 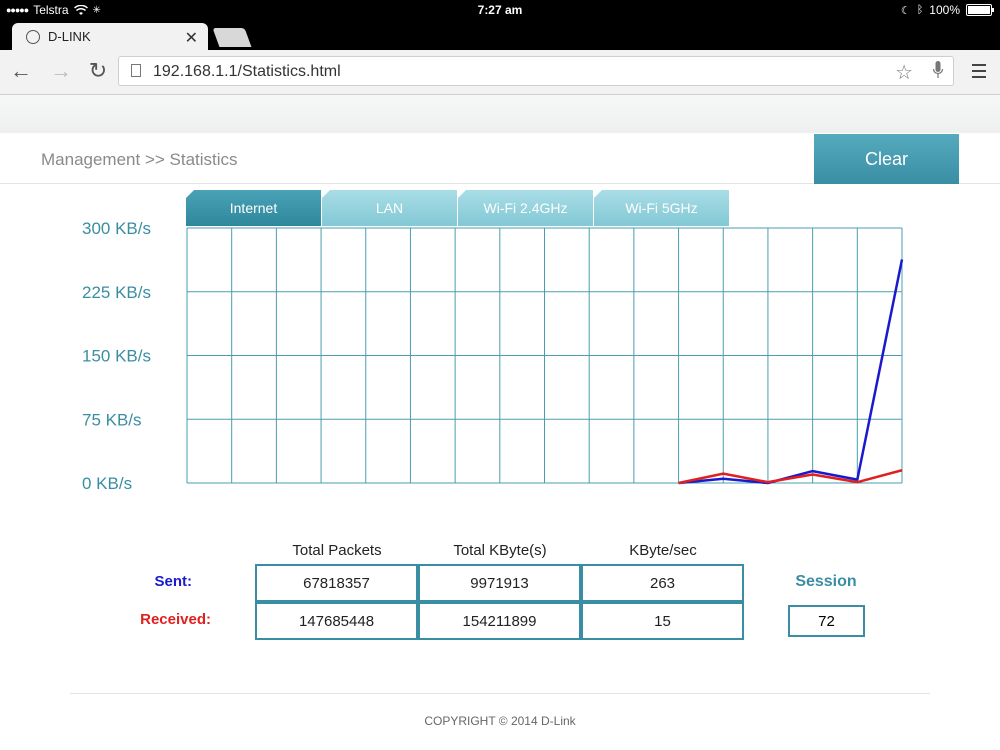 What do you see at coordinates (500, 721) in the screenshot?
I see `copyright: COPYRIGHT © 2014 D-Link` at bounding box center [500, 721].